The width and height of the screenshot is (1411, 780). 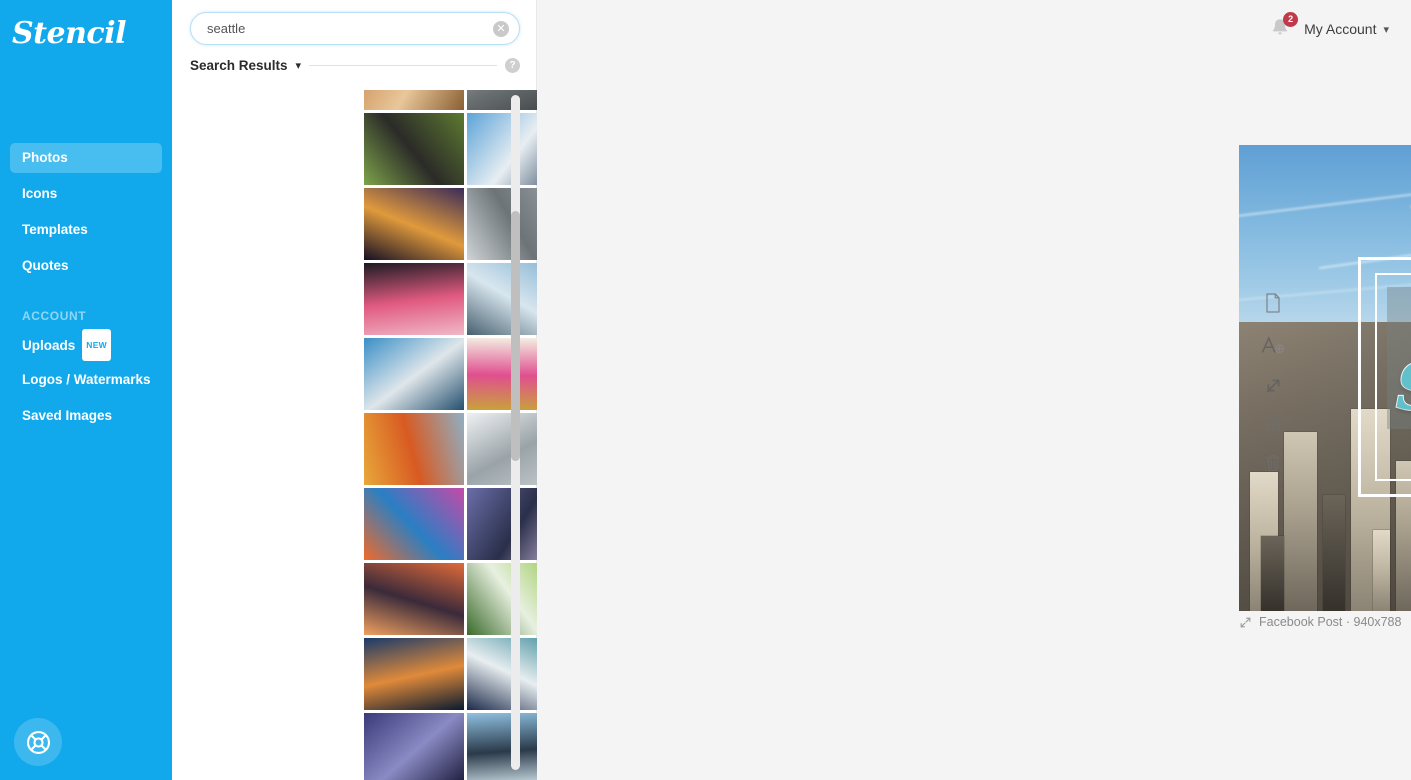 I want to click on sidebar-item-label: Uploads, so click(x=49, y=345).